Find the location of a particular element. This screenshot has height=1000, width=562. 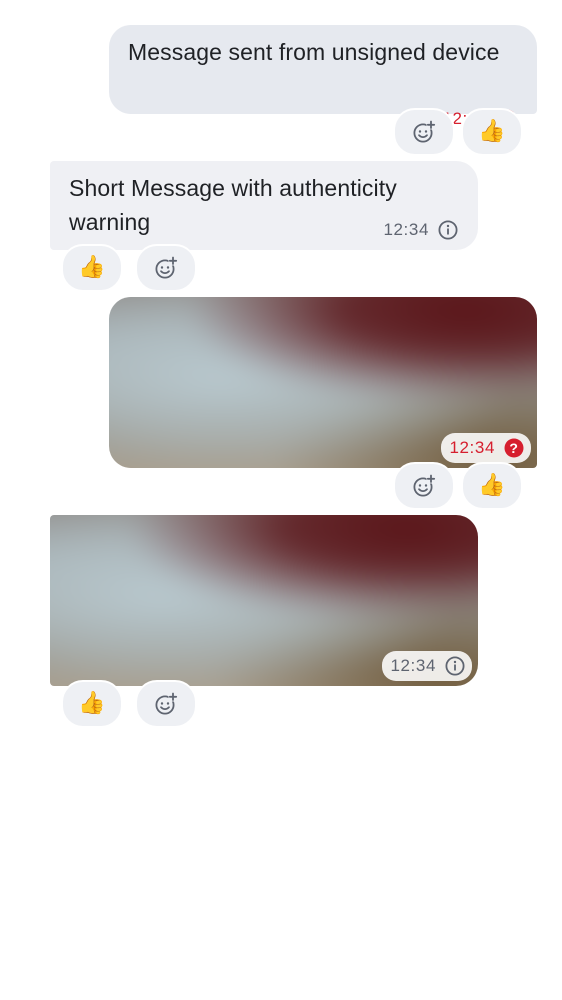

message-meta: 12:34 ? is located at coordinates (486, 448).